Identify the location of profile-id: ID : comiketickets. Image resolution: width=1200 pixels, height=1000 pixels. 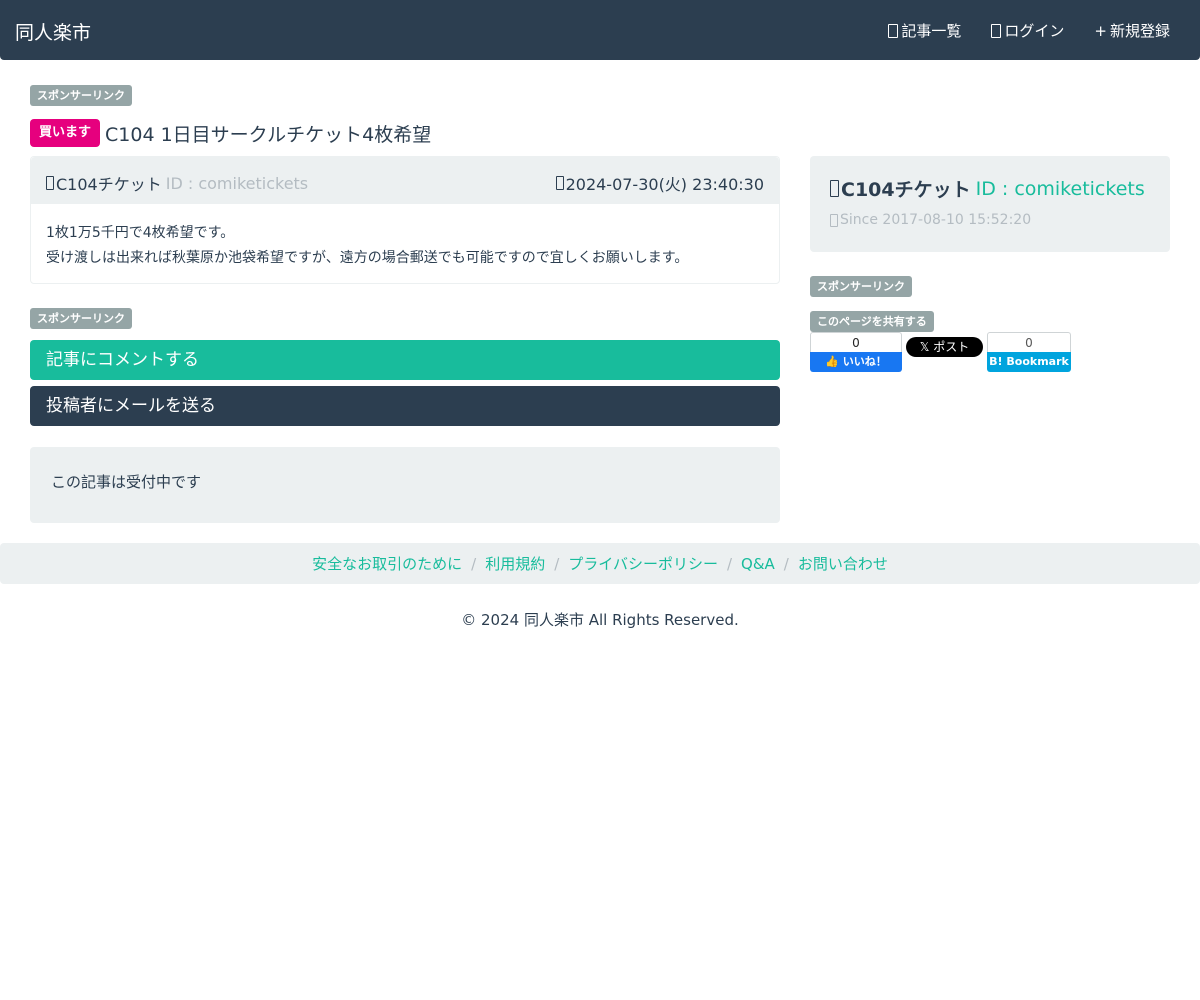
(1060, 189).